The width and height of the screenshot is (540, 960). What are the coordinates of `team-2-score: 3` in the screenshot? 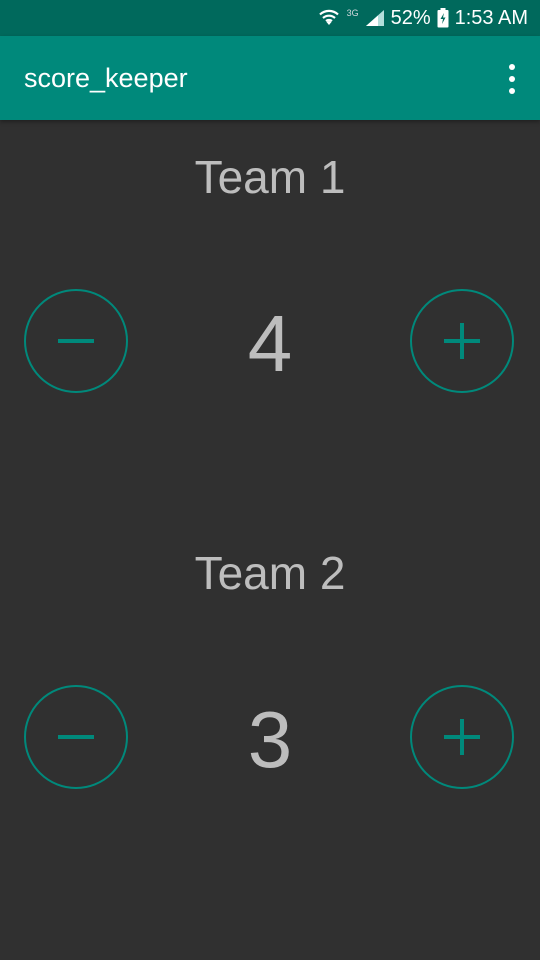 It's located at (270, 739).